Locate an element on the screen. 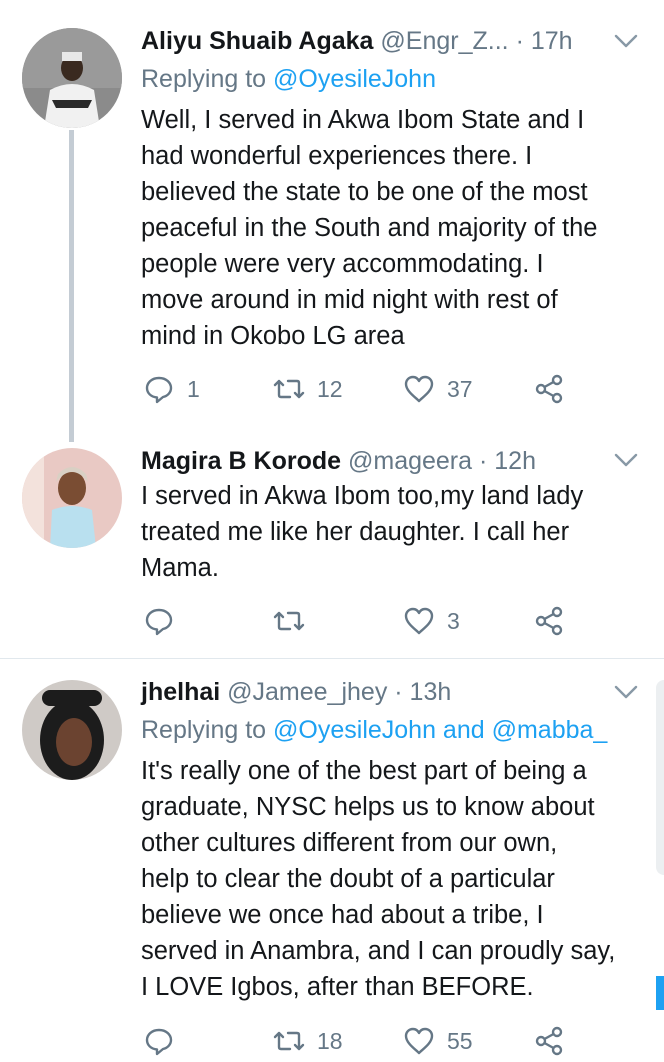  tweet-header: jhelhai @Jamee_jhey · 13h is located at coordinates (296, 692).